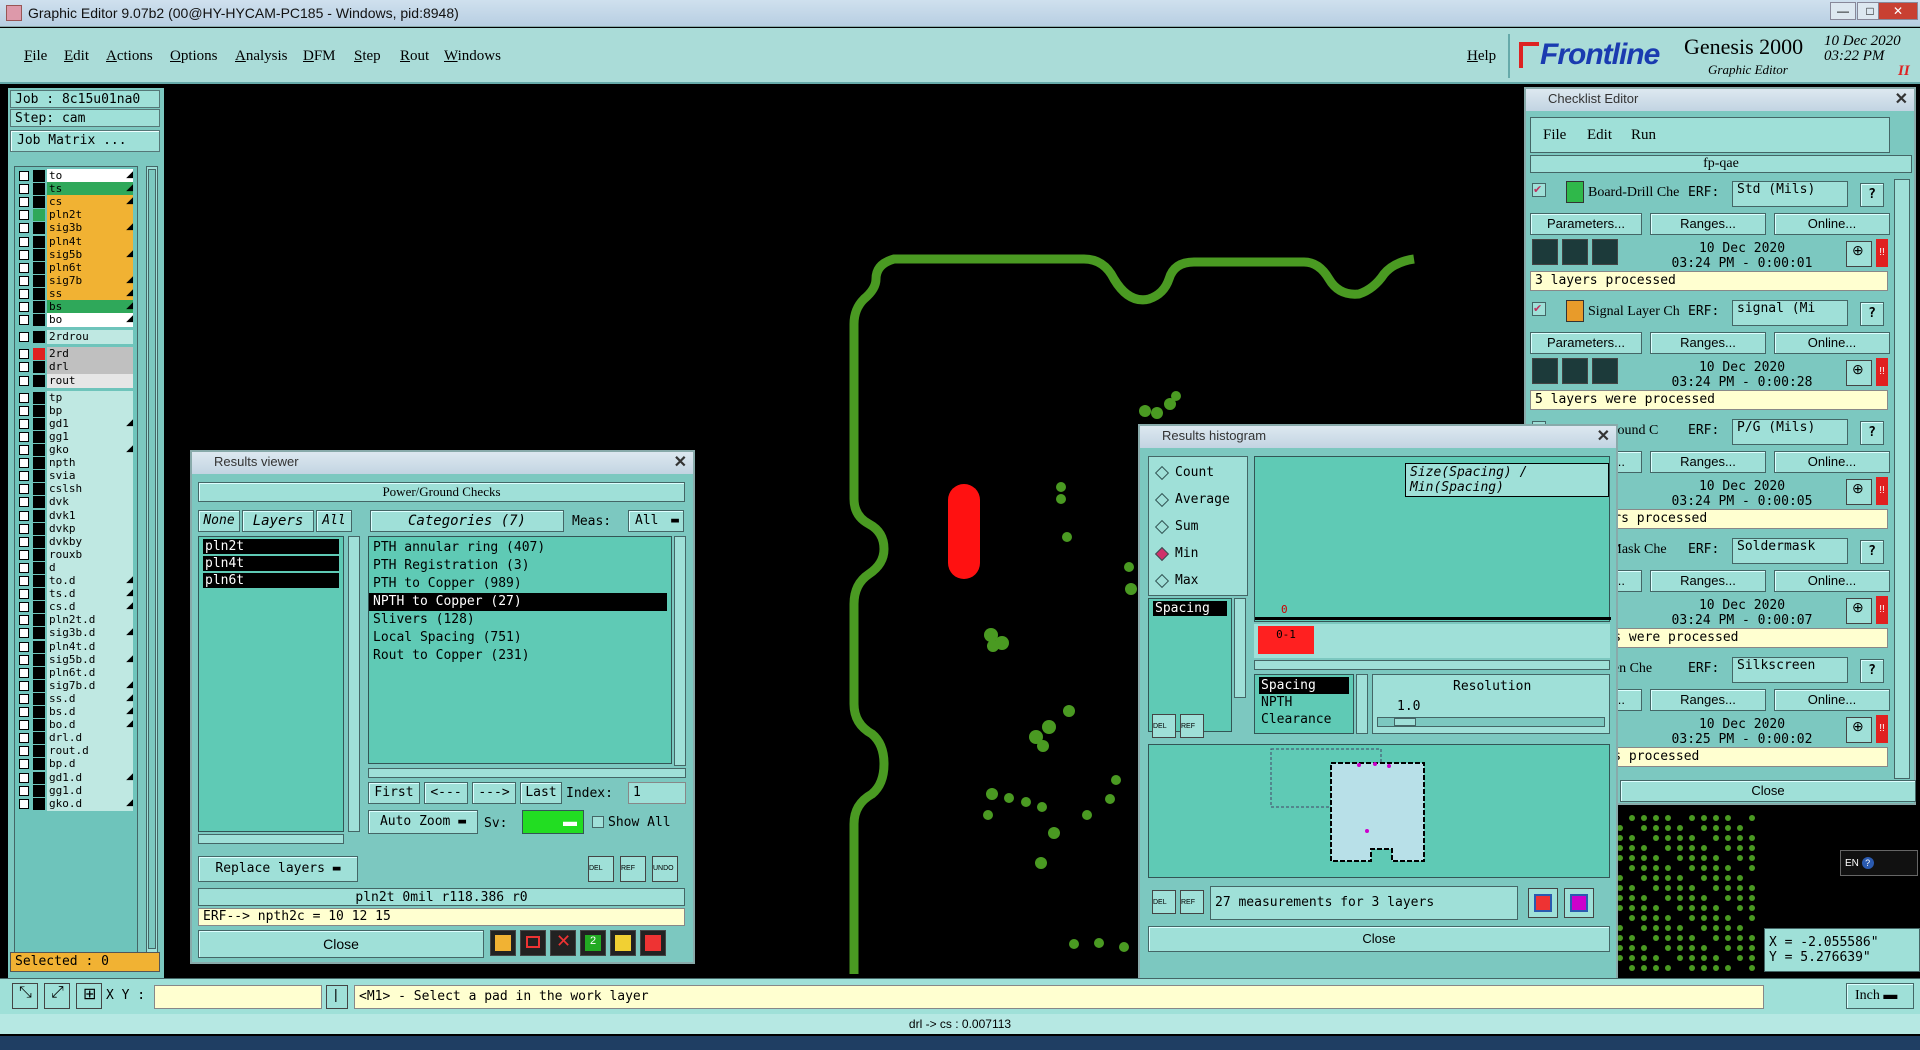  I want to click on layer-name: ss, so click(90, 293).